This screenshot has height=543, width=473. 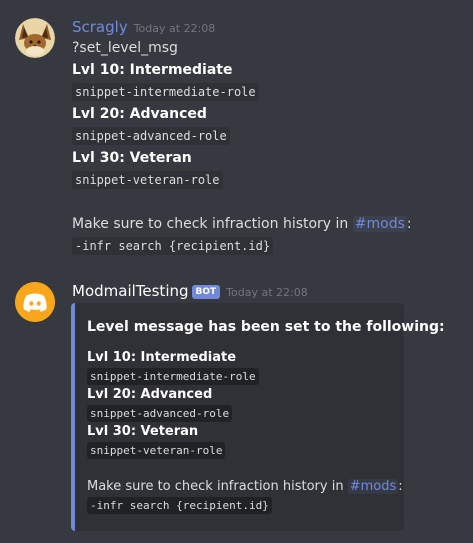 I want to click on embed-lvl20-snippet-code: snippet-advanced-role, so click(x=160, y=413).